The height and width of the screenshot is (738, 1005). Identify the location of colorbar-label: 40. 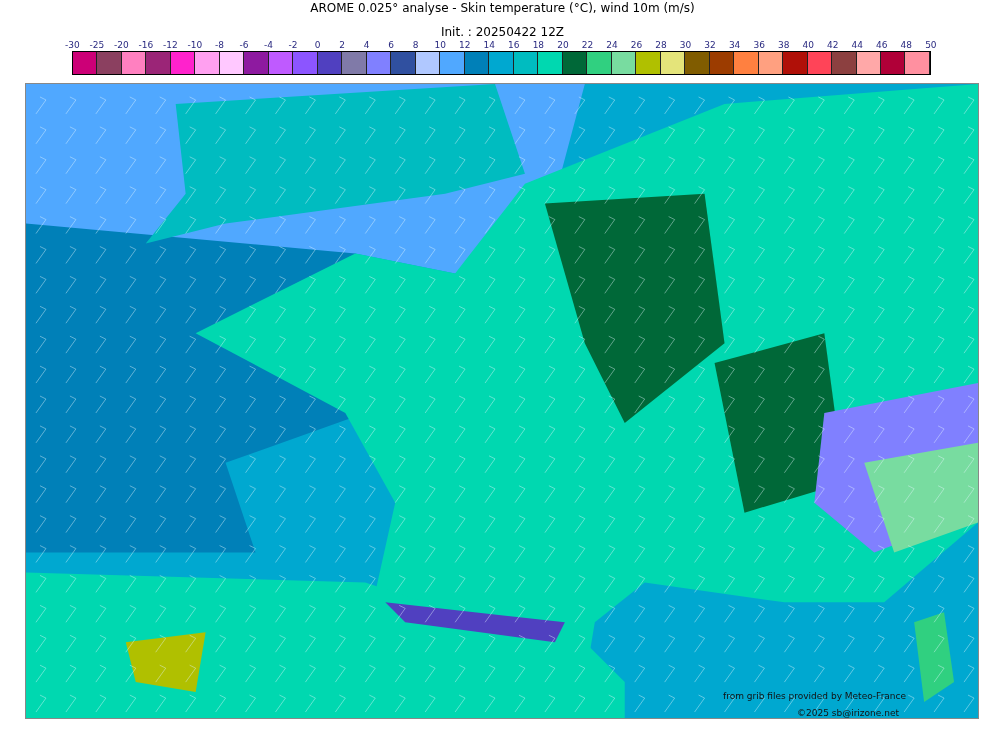
(808, 45).